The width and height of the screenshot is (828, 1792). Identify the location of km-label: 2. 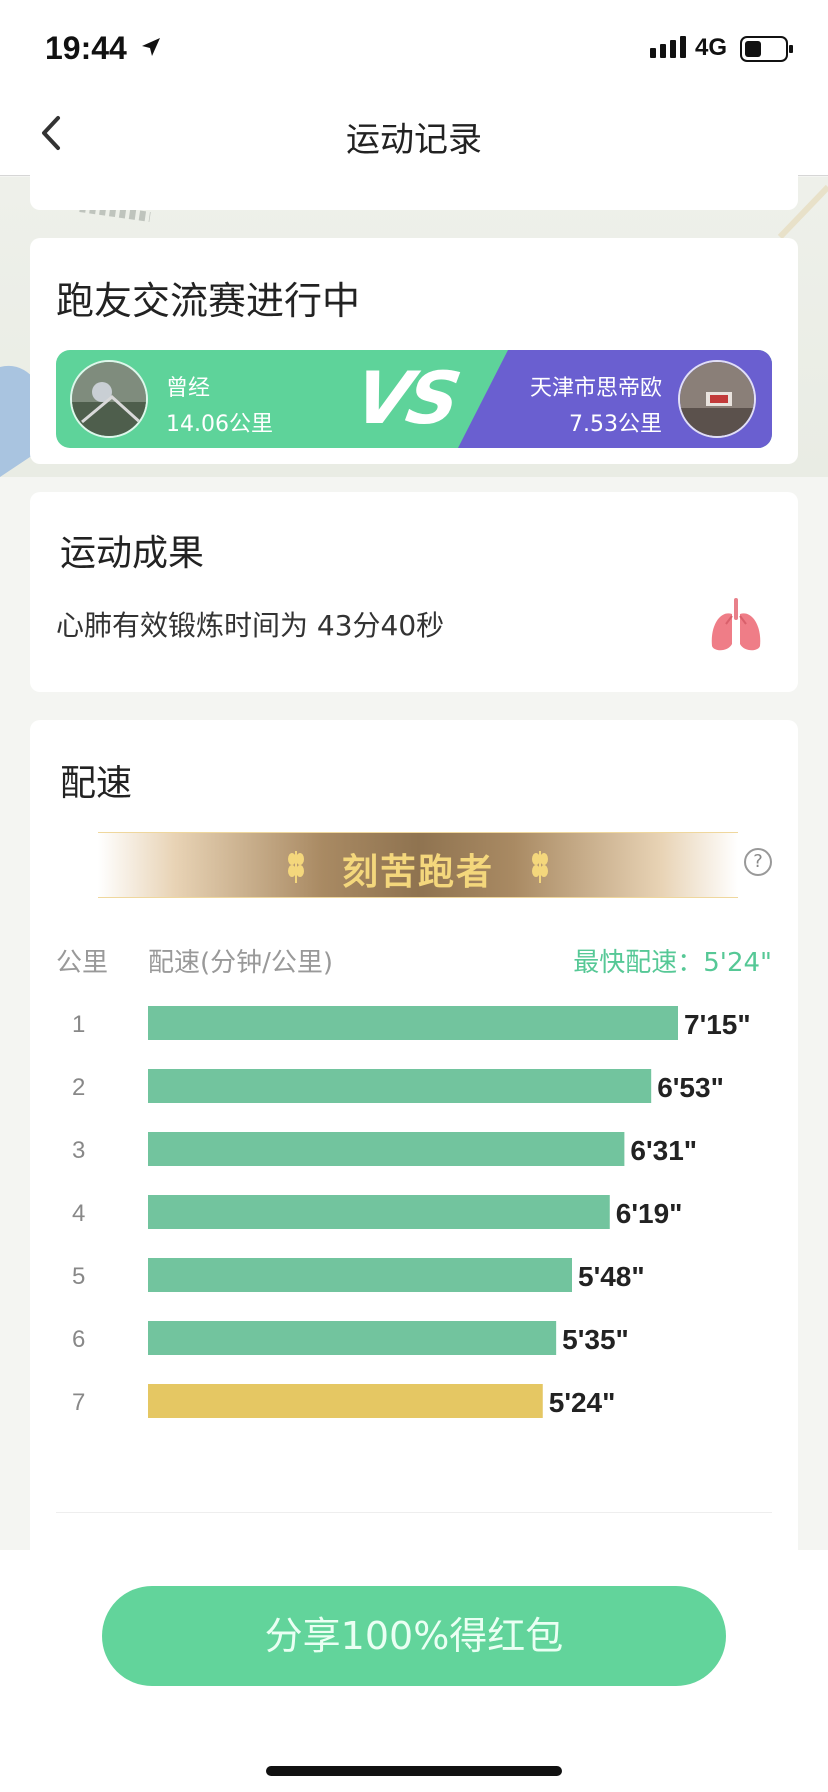
(78, 1087).